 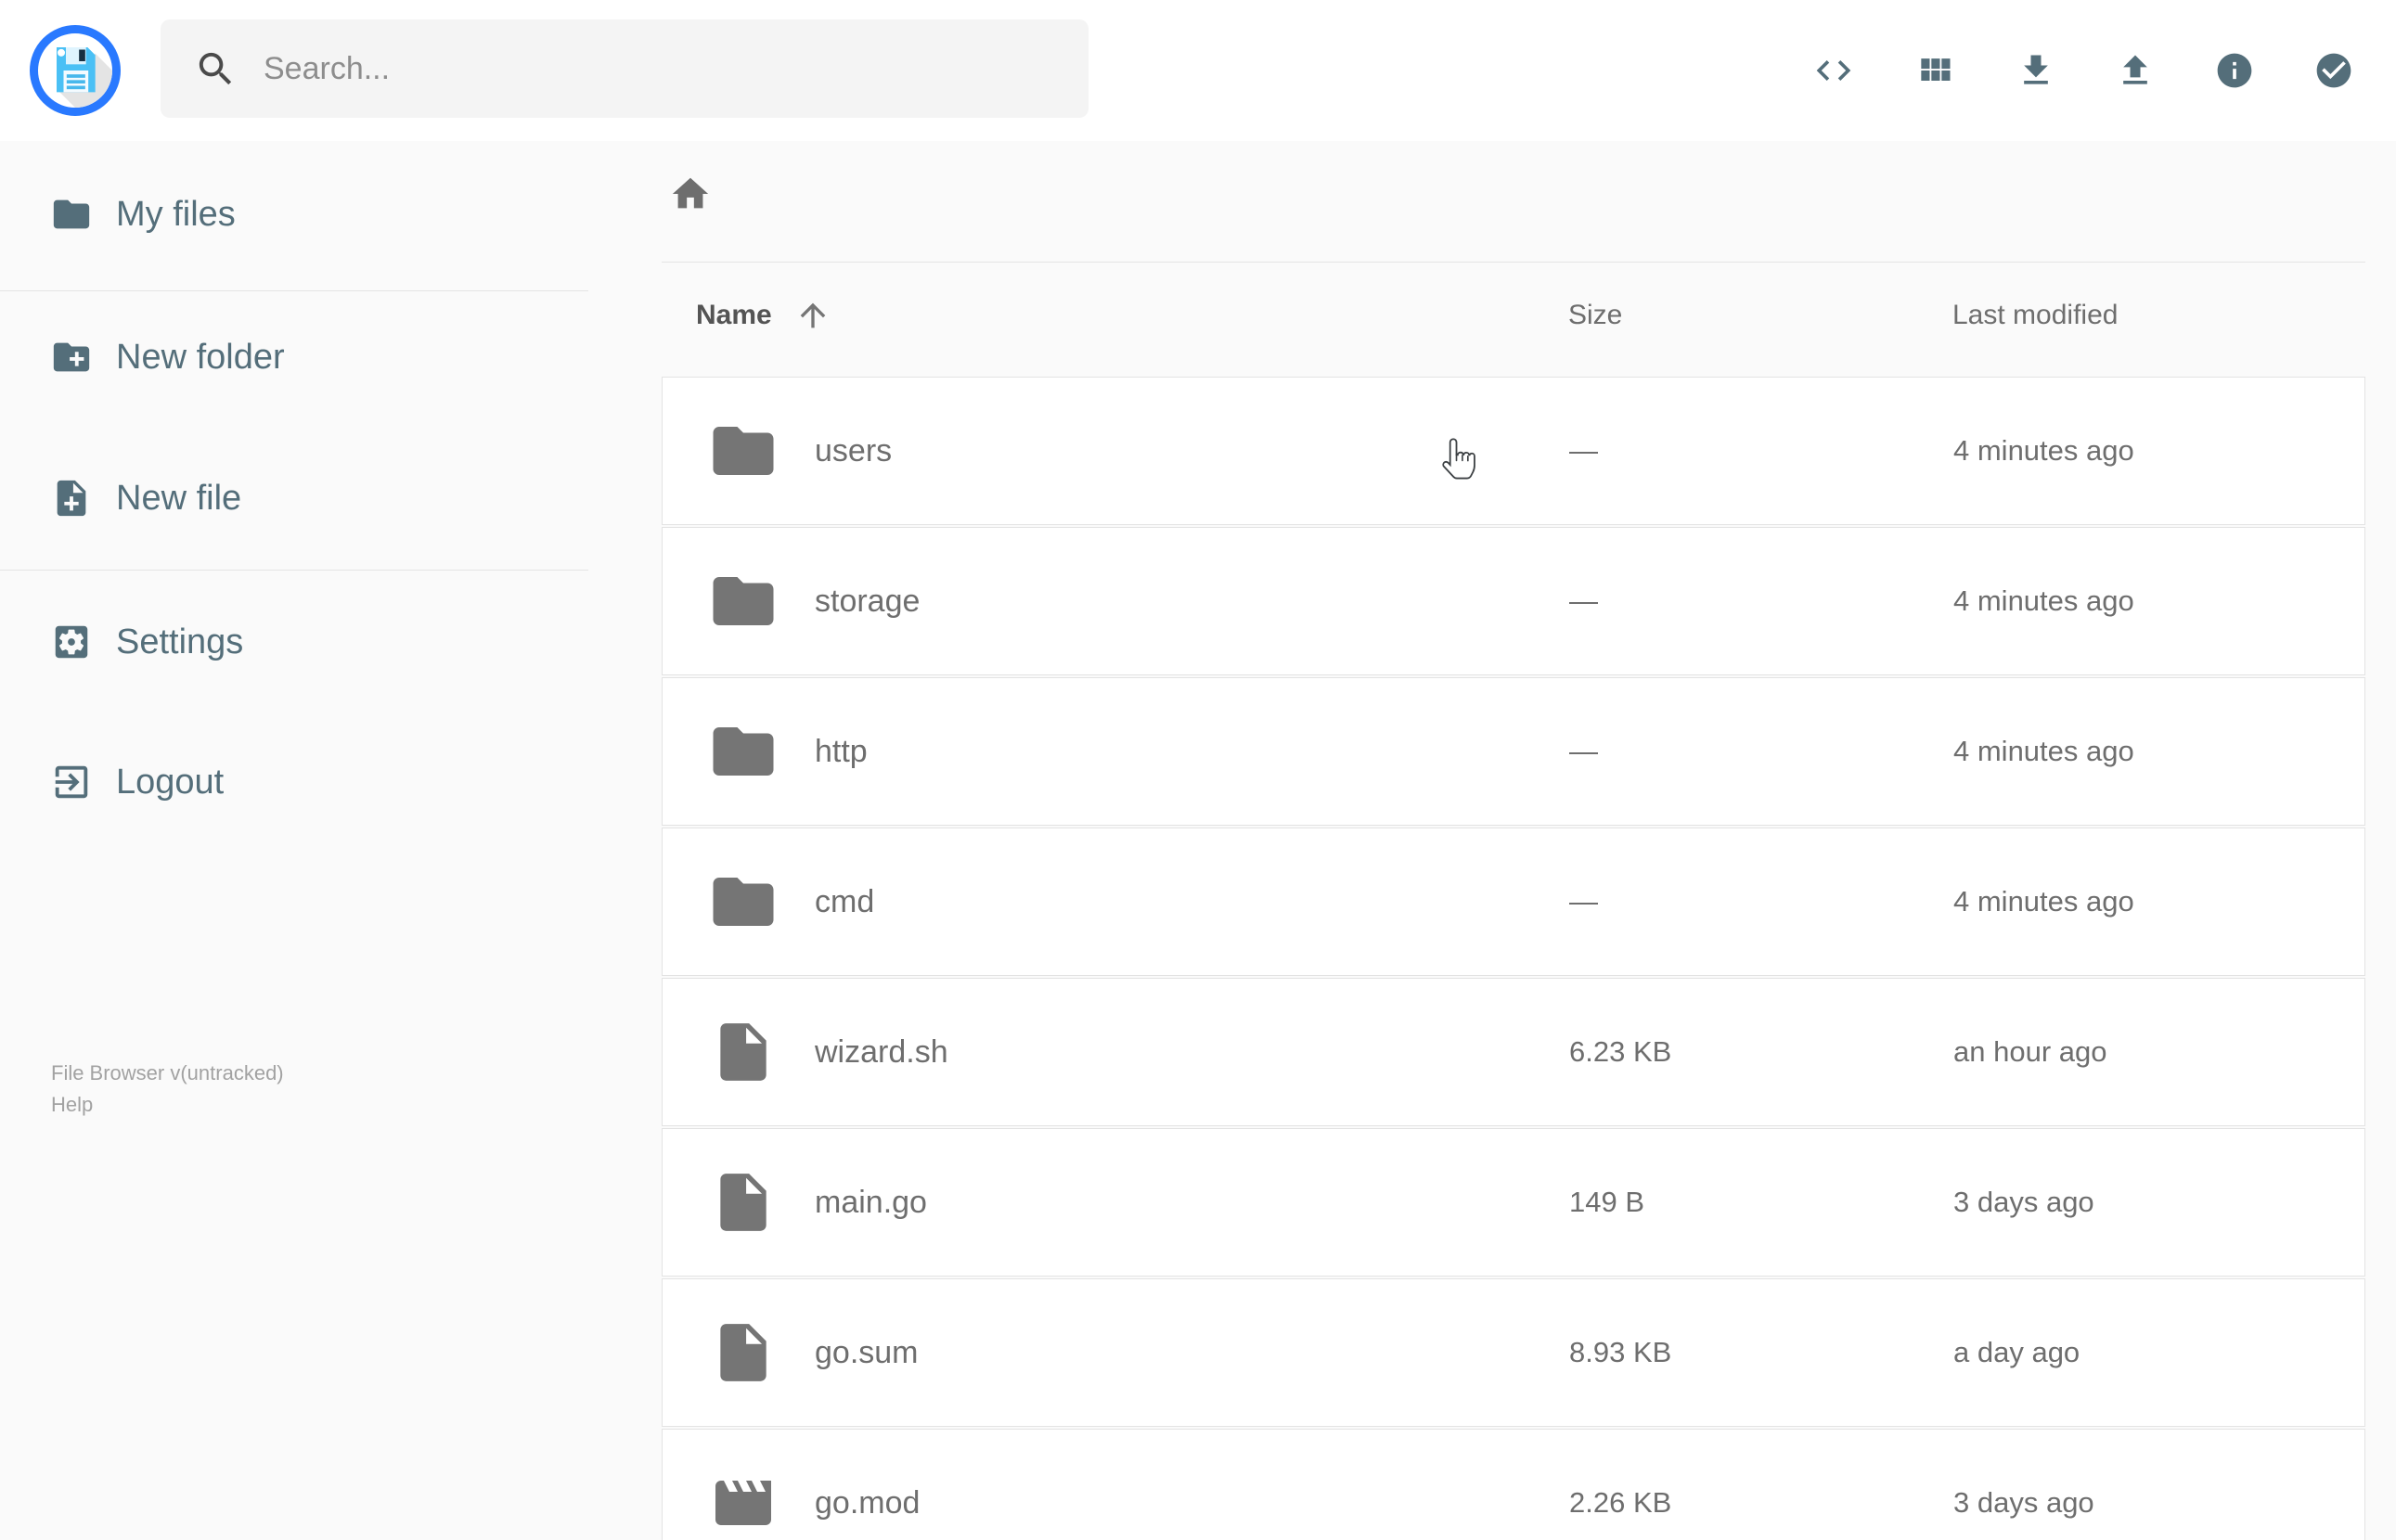 What do you see at coordinates (1595, 315) in the screenshot?
I see `column-header-size: Size` at bounding box center [1595, 315].